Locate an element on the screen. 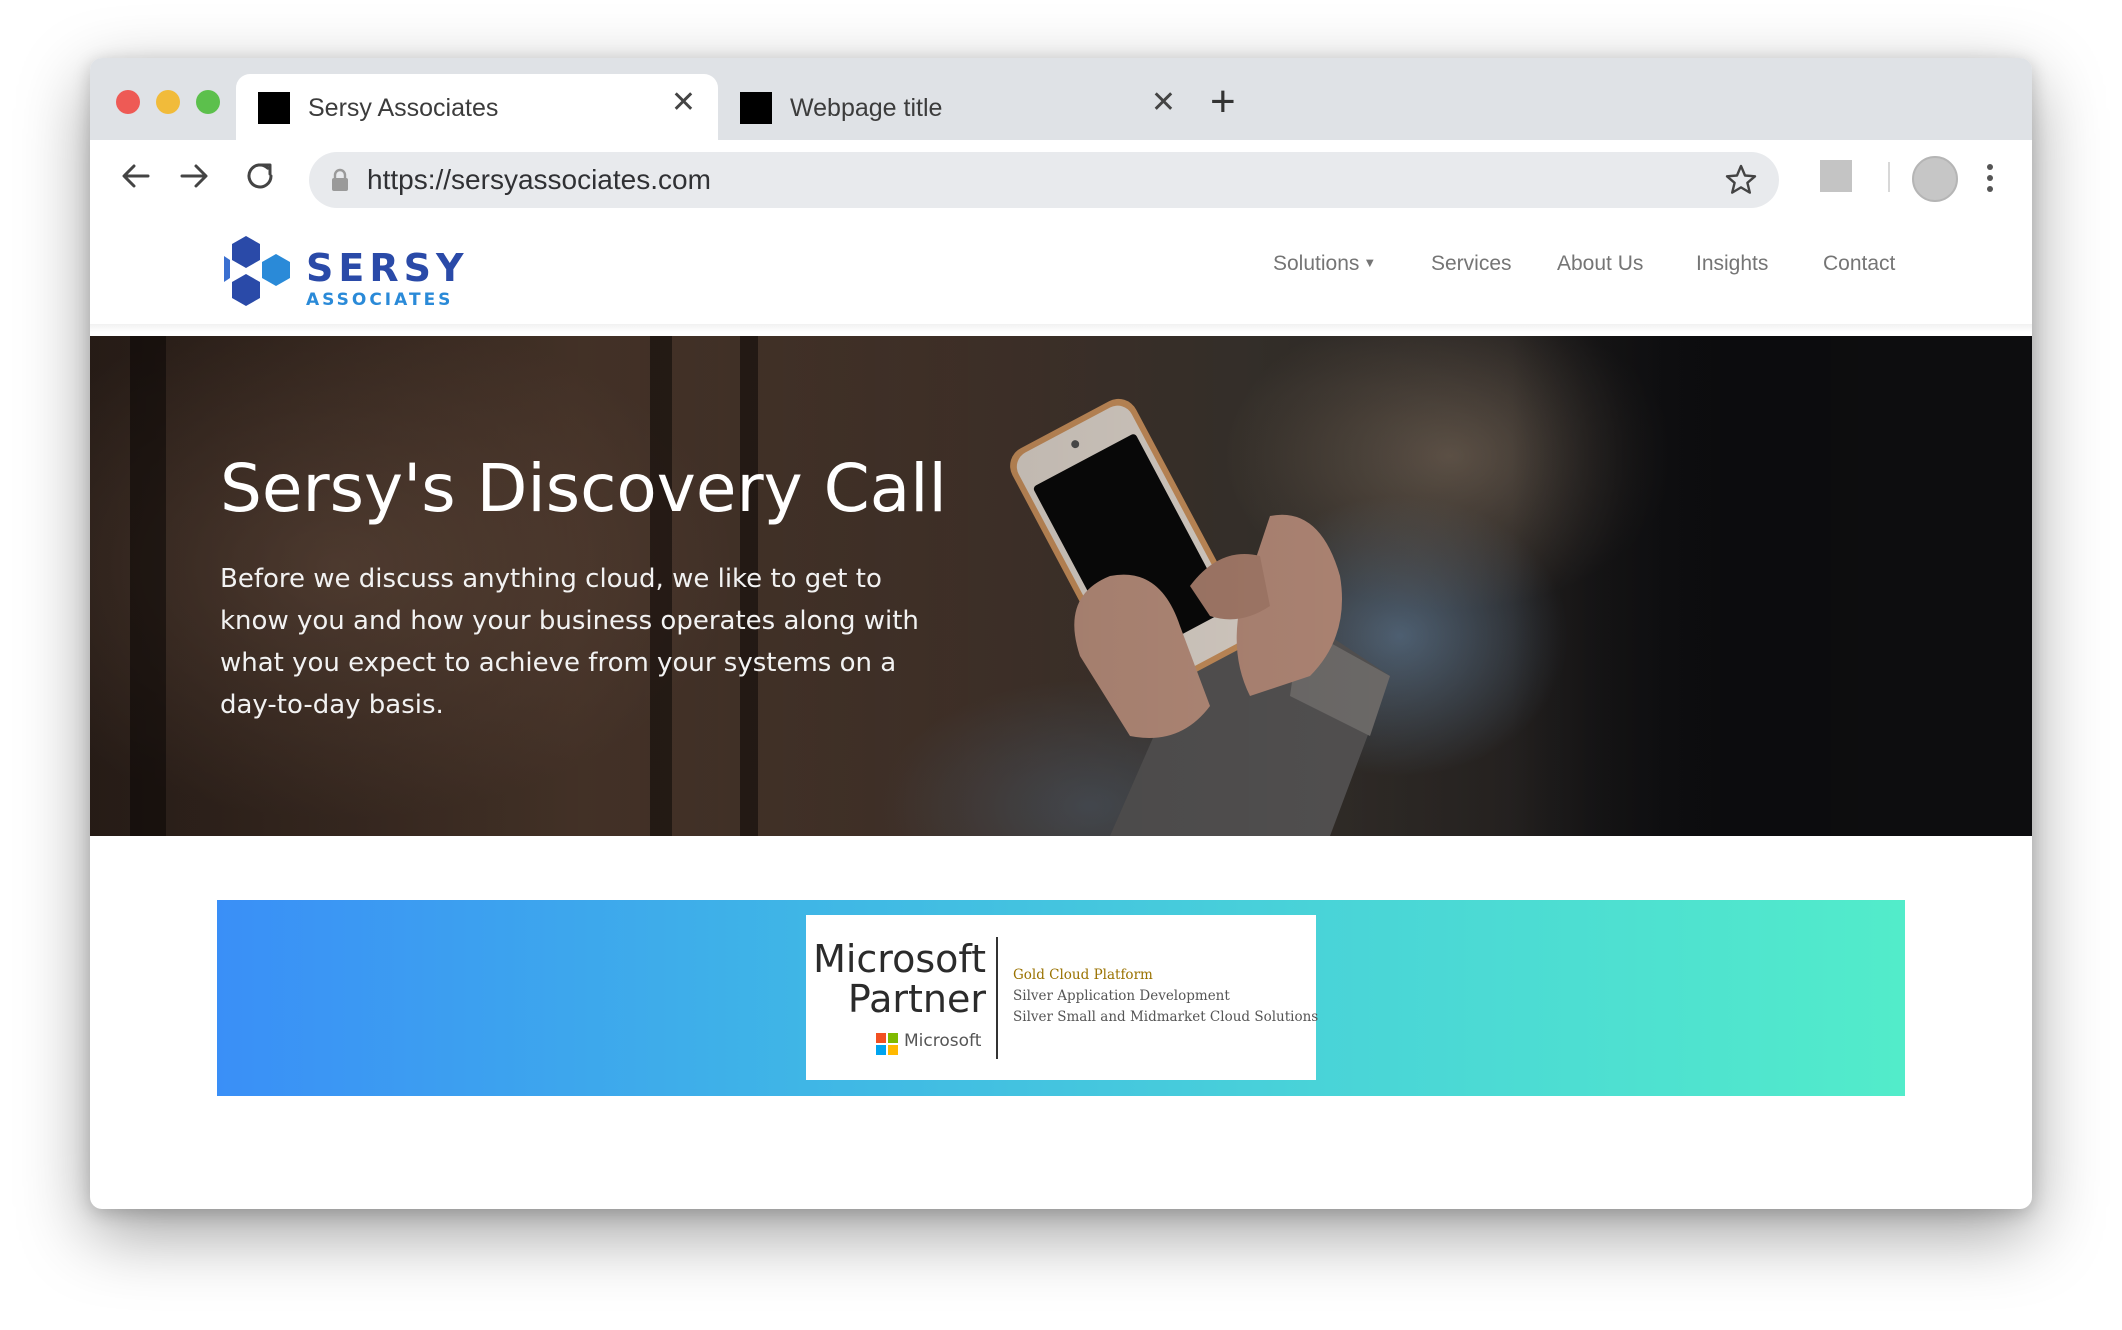  badge-divider is located at coordinates (997, 998).